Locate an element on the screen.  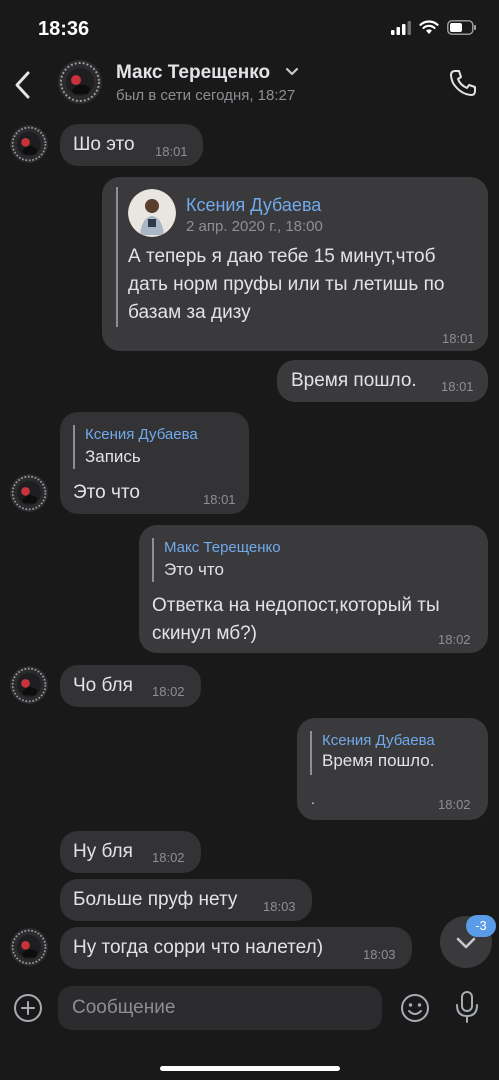
phone-icon is located at coordinates (463, 83).